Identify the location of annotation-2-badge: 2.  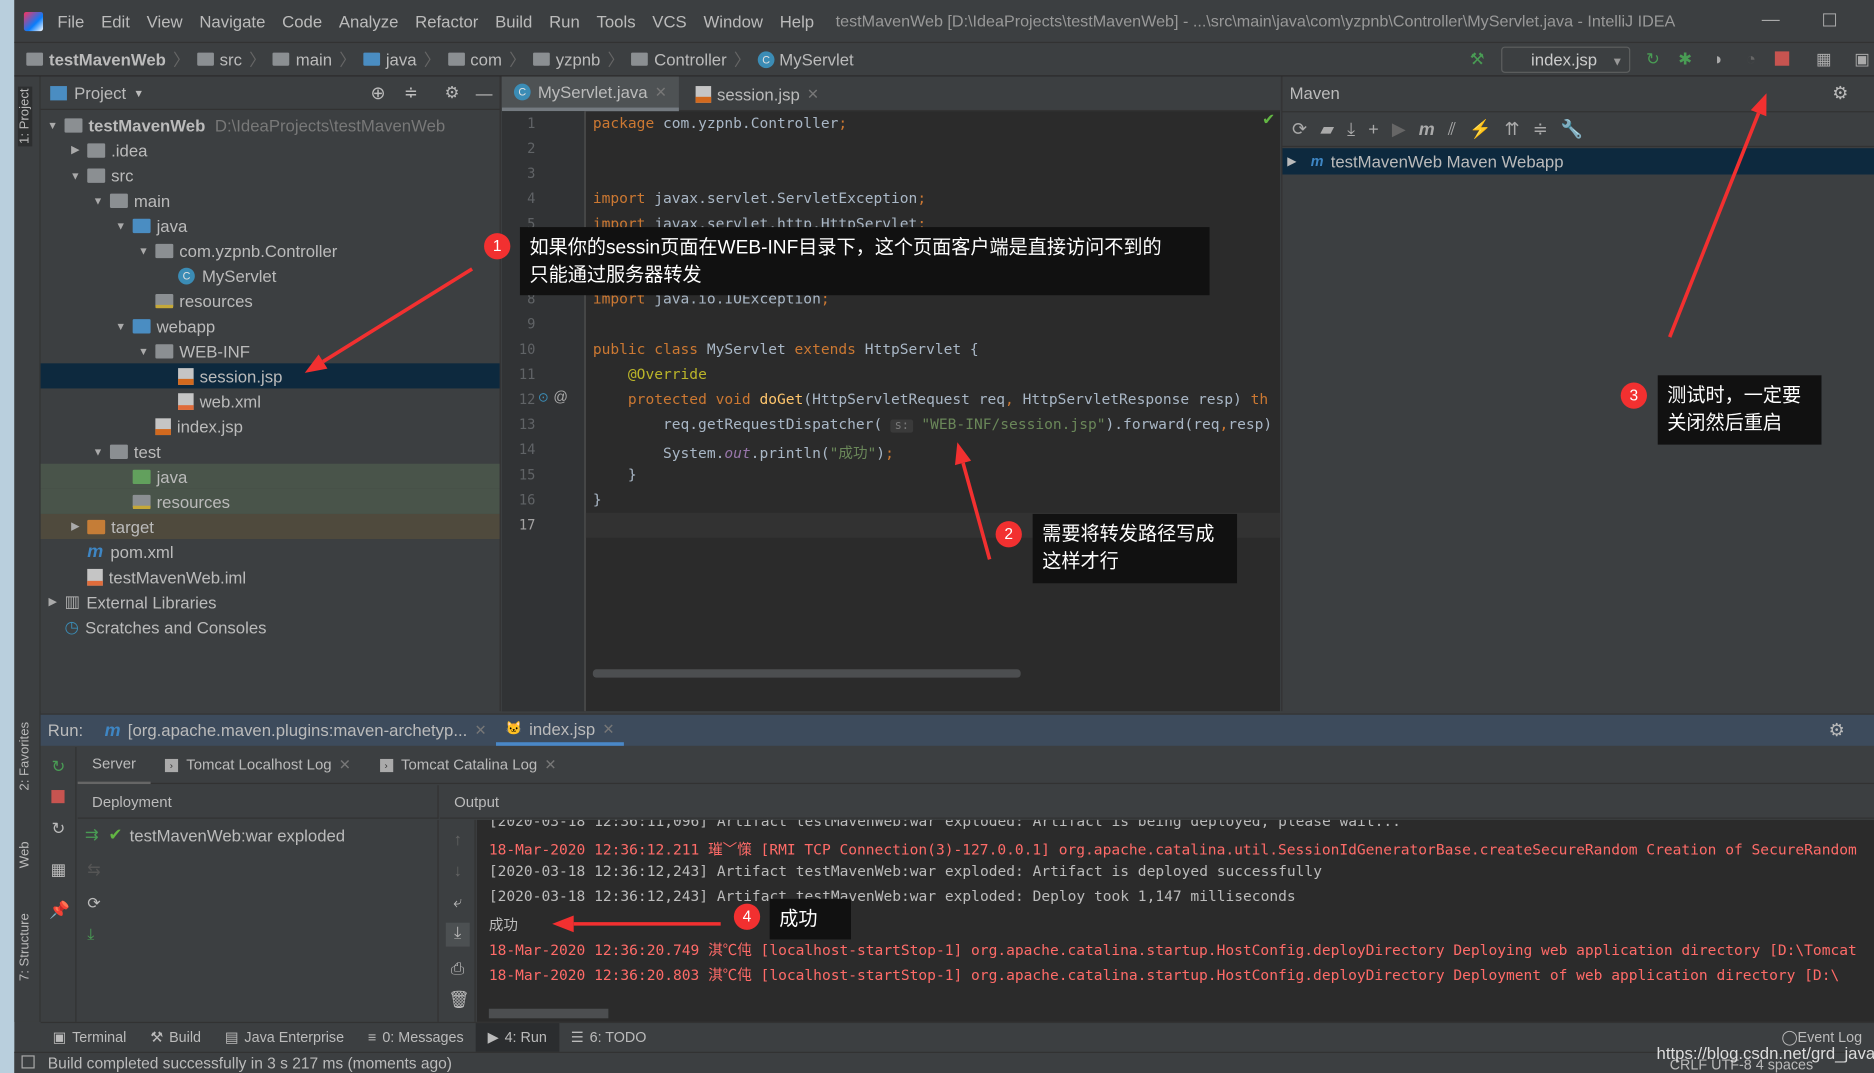
(1008, 534).